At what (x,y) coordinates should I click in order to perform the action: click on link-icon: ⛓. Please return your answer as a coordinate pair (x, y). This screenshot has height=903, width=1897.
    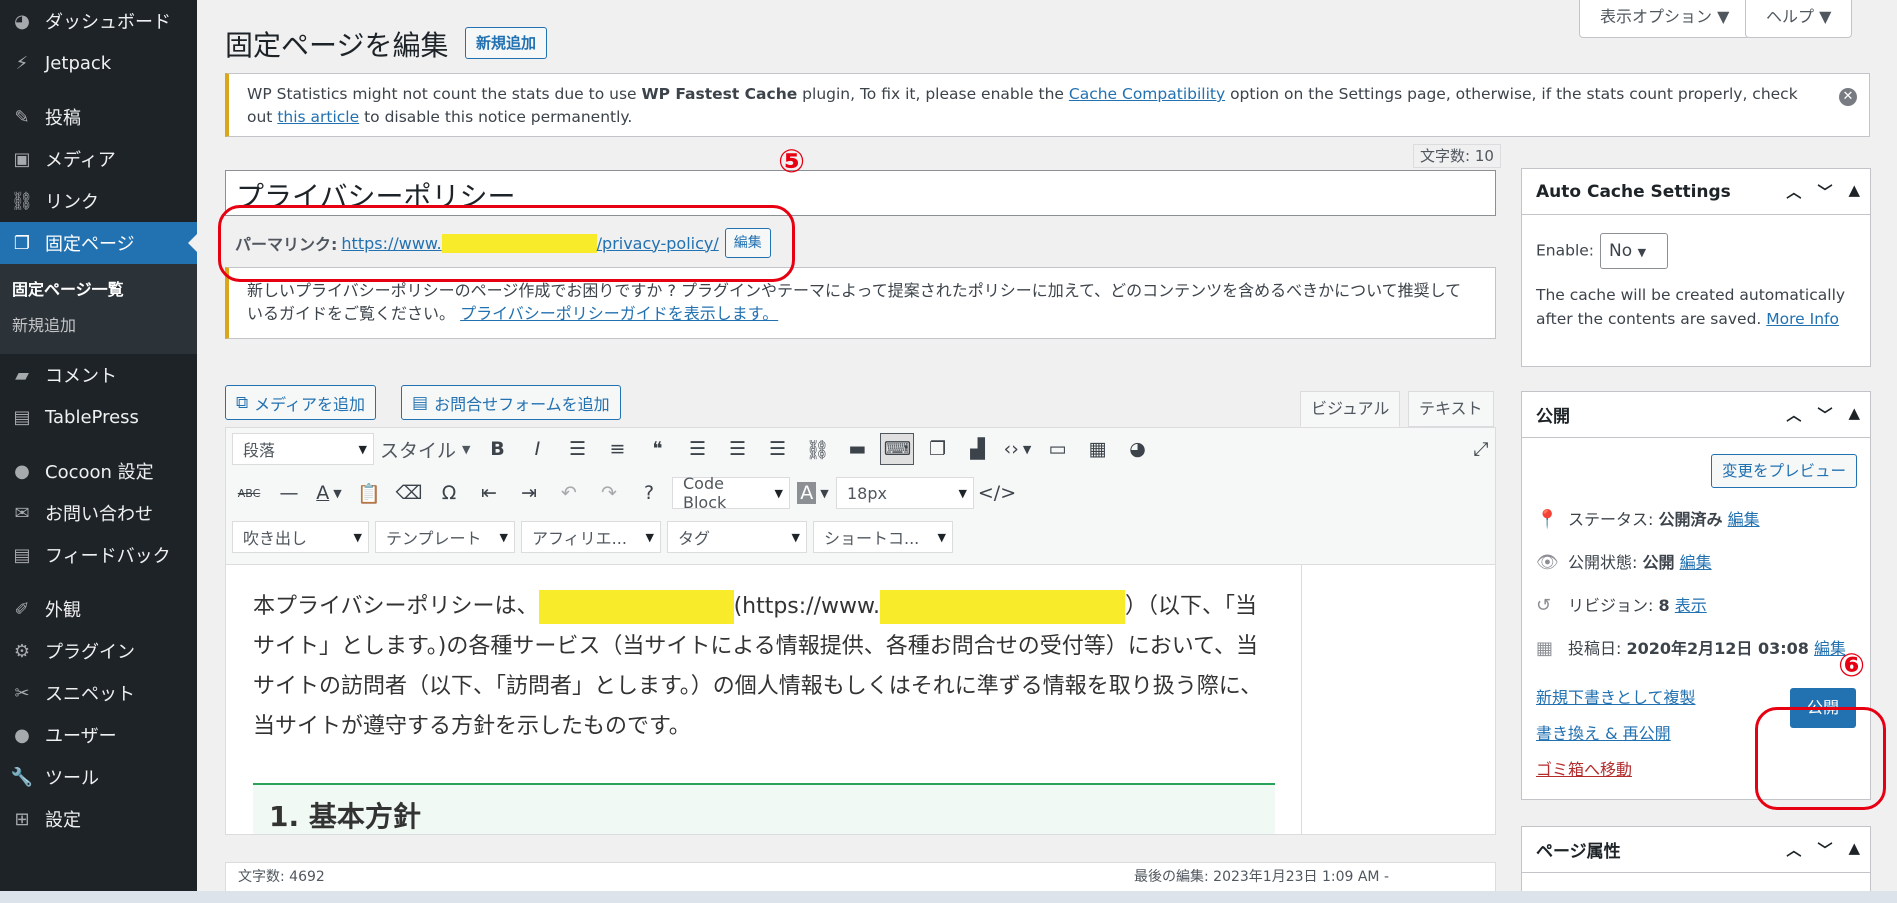
    Looking at the image, I should click on (817, 449).